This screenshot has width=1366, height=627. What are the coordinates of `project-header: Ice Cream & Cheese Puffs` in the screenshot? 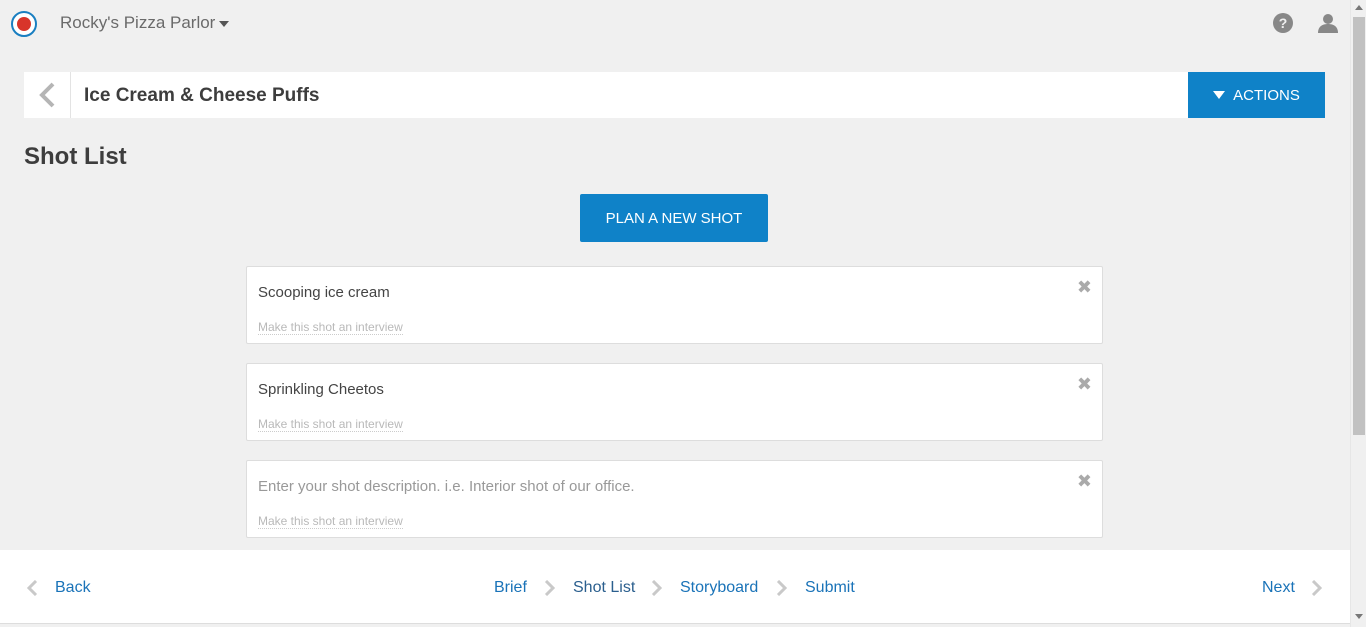 It's located at (606, 95).